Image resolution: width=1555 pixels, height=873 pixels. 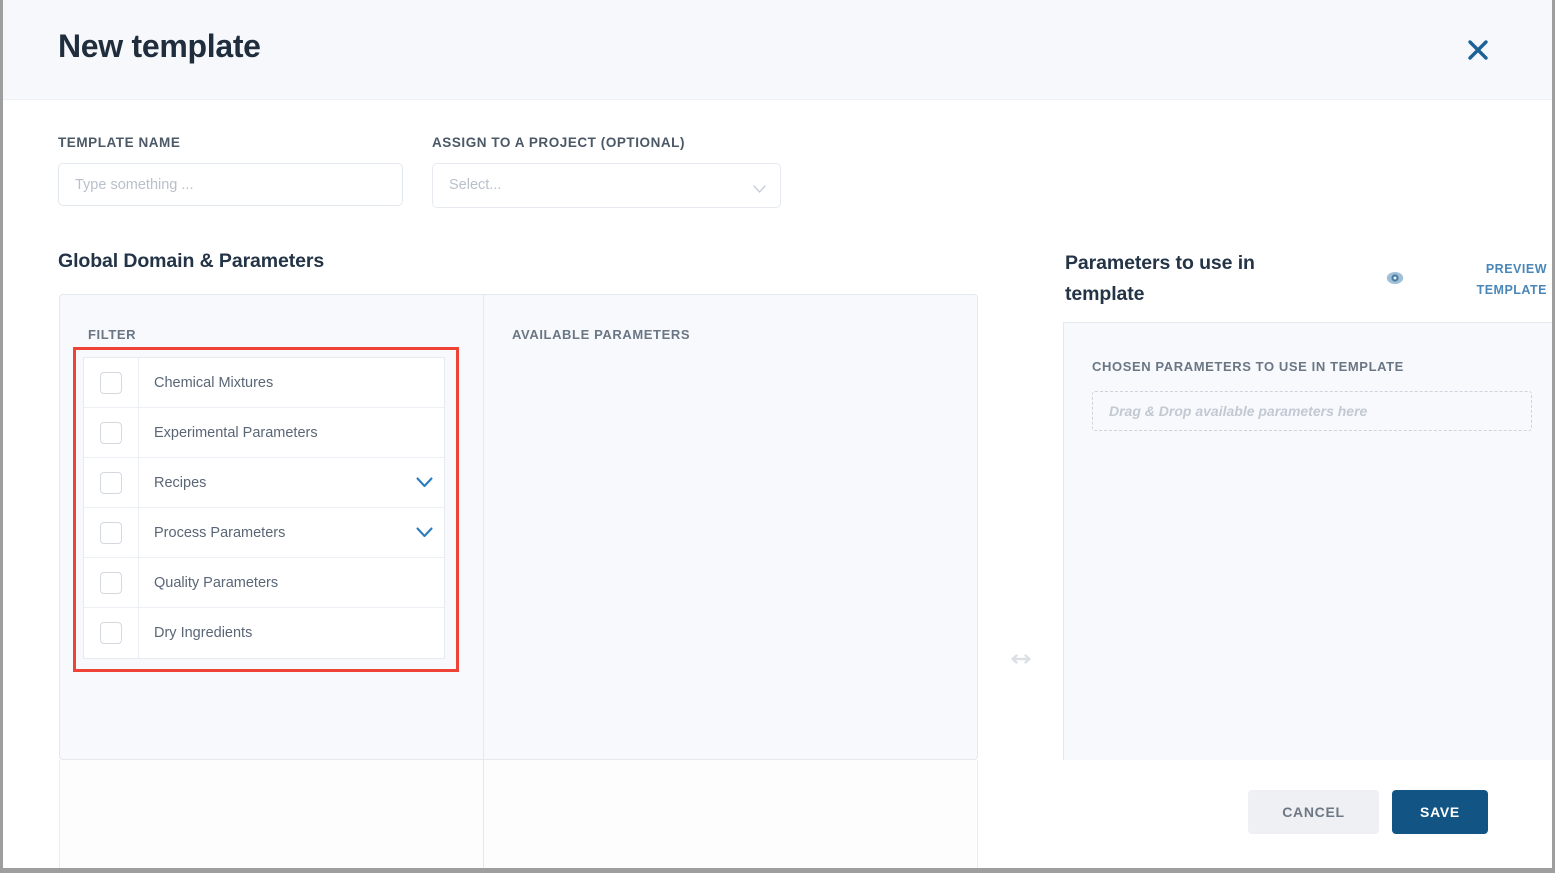 I want to click on template-name-input, so click(x=230, y=184).